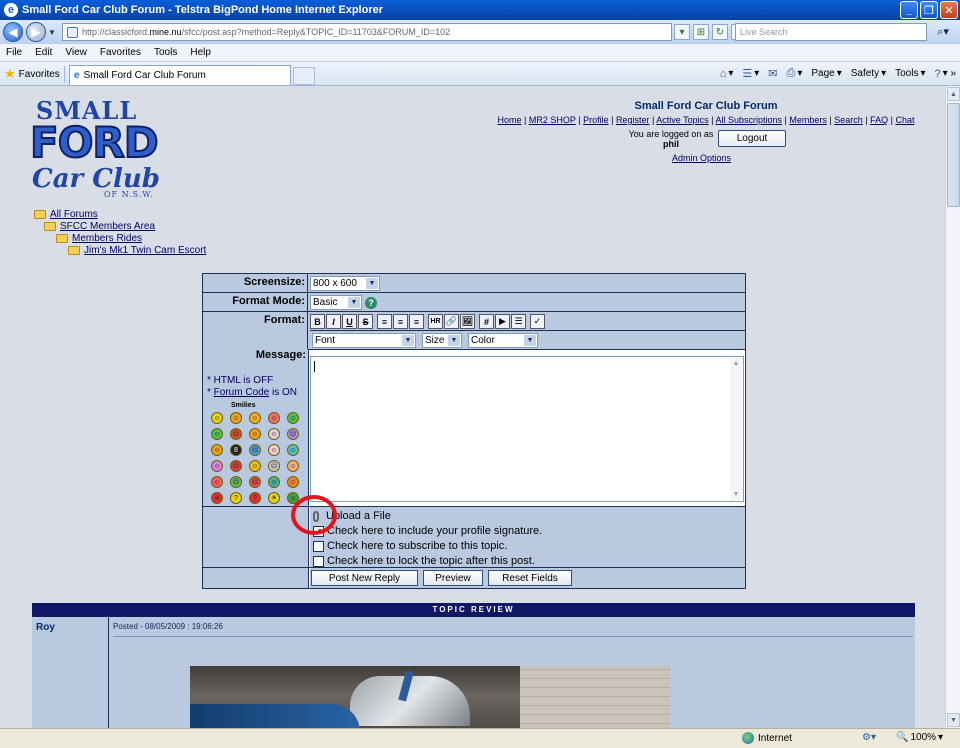 The width and height of the screenshot is (960, 748). Describe the element at coordinates (929, 10) in the screenshot. I see `maximize-button: ❐` at that location.